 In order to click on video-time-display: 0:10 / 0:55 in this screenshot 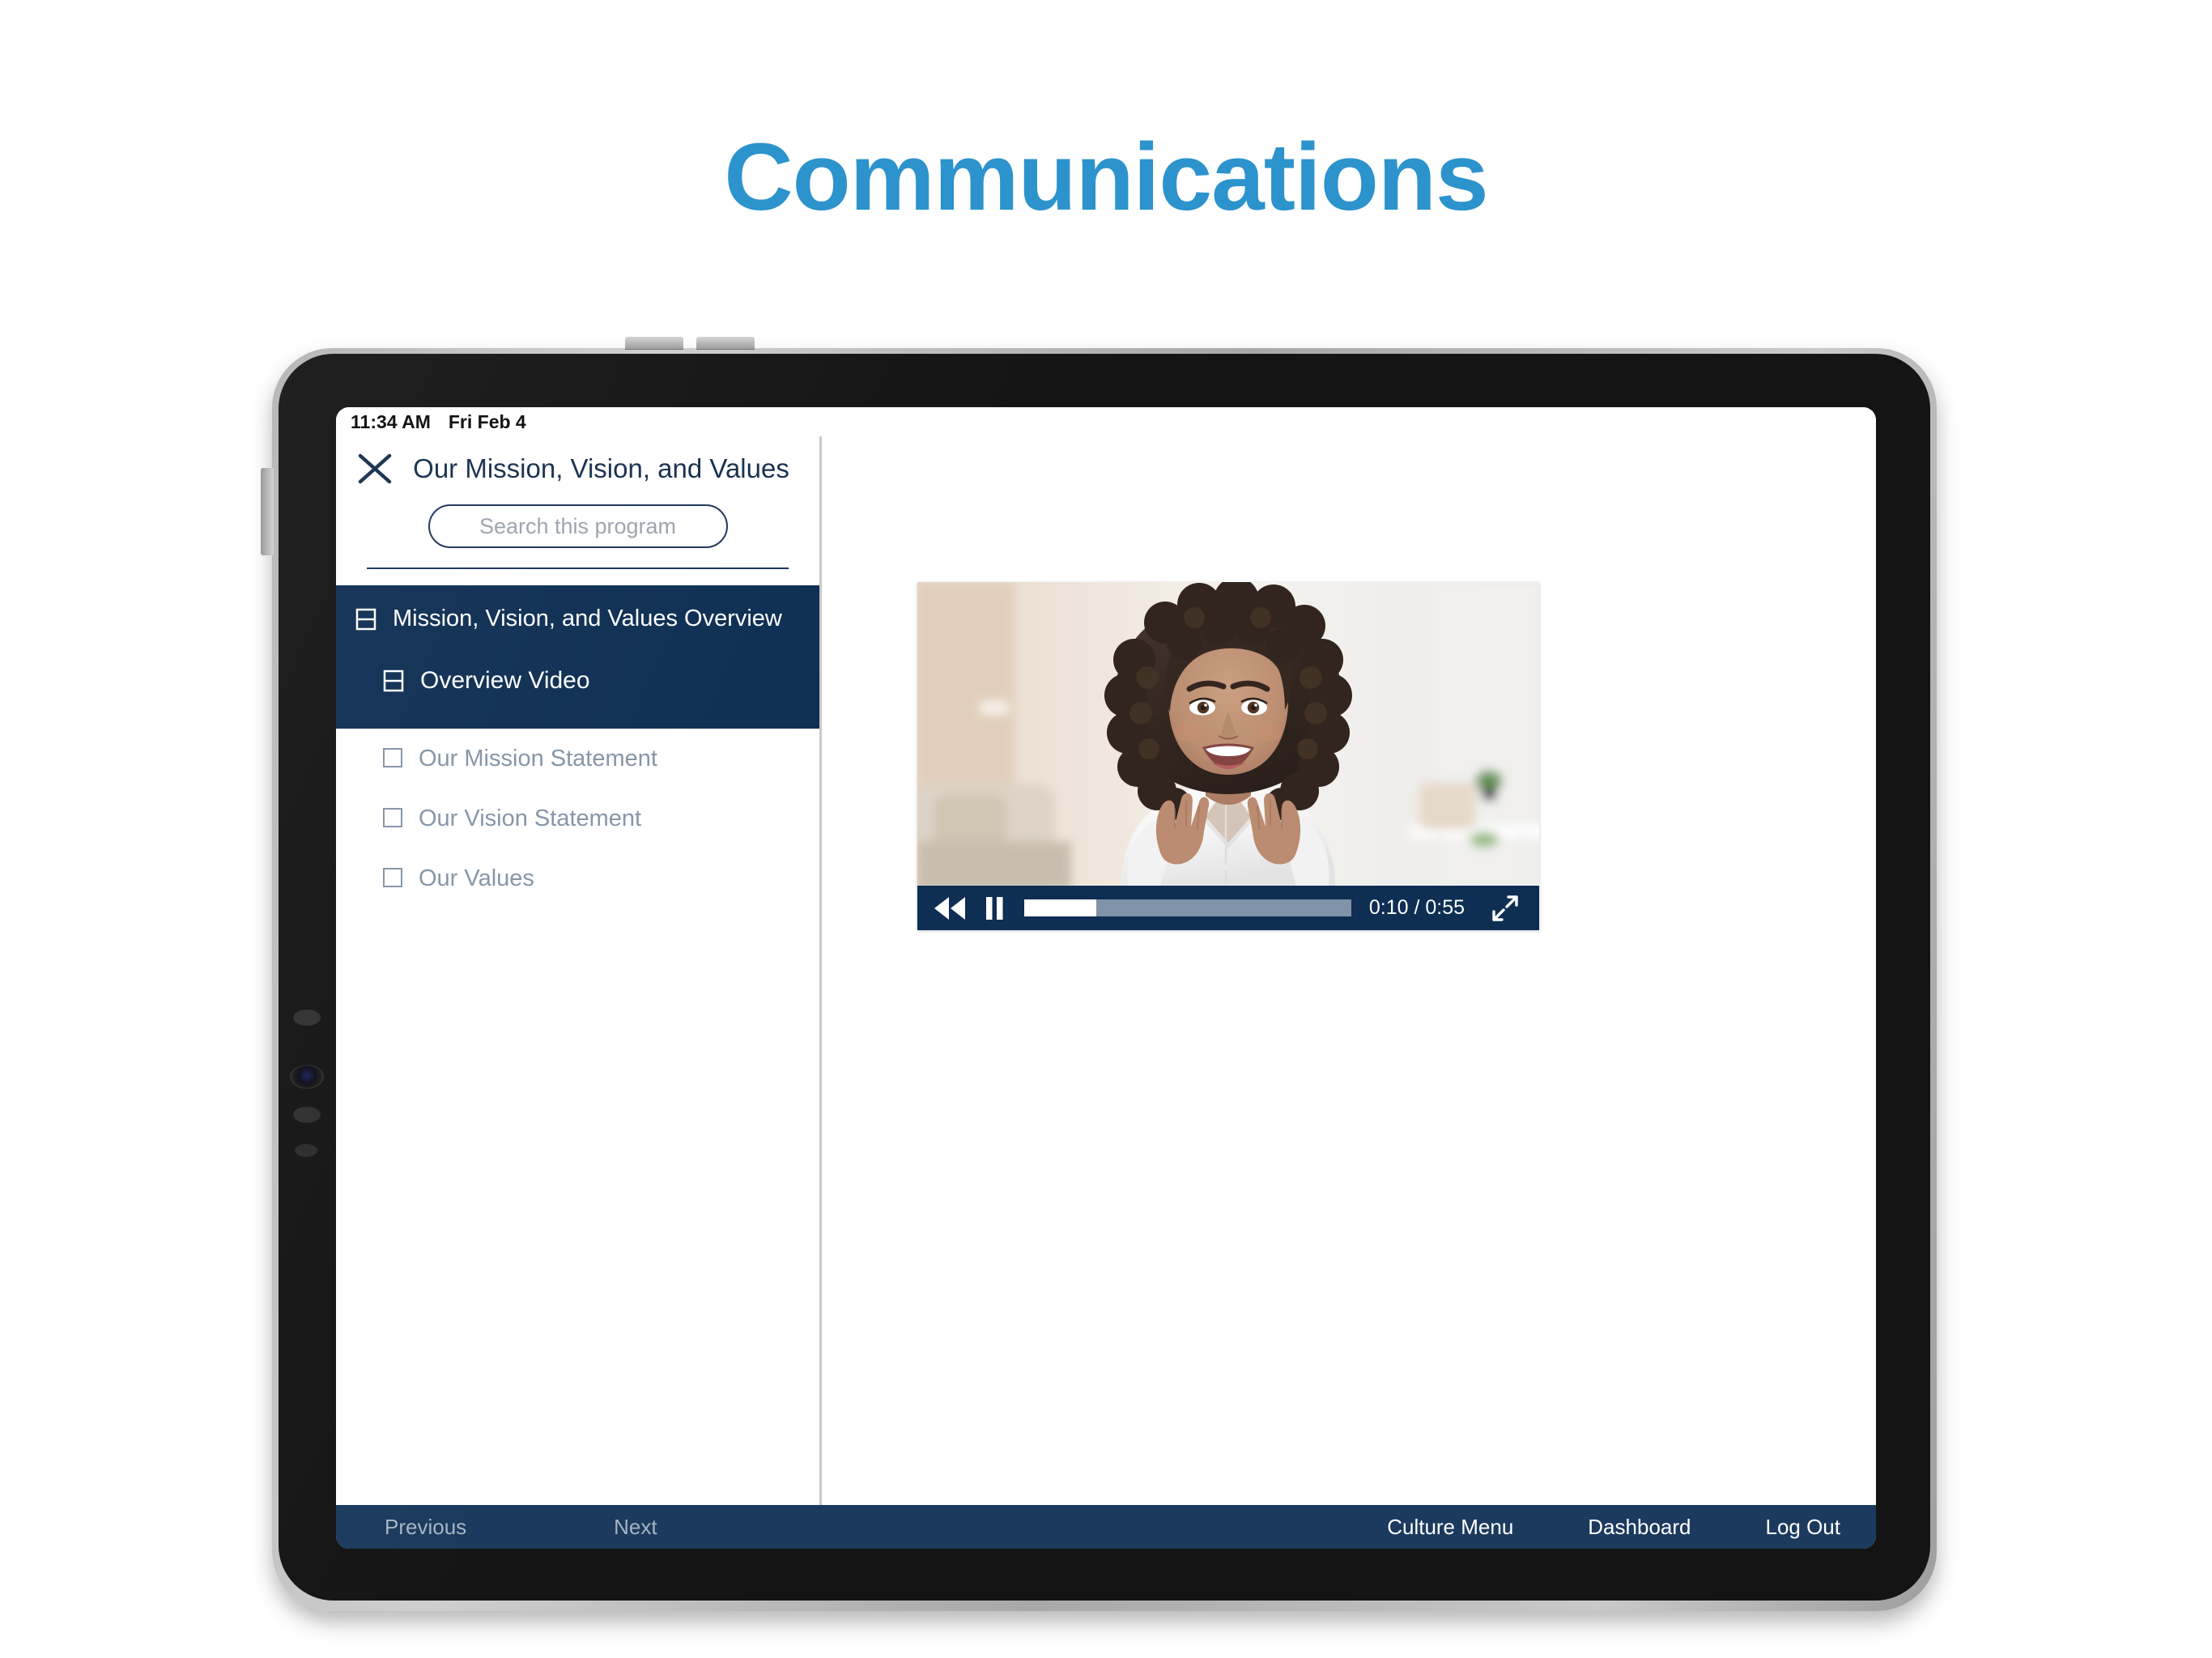, I will do `click(1416, 907)`.